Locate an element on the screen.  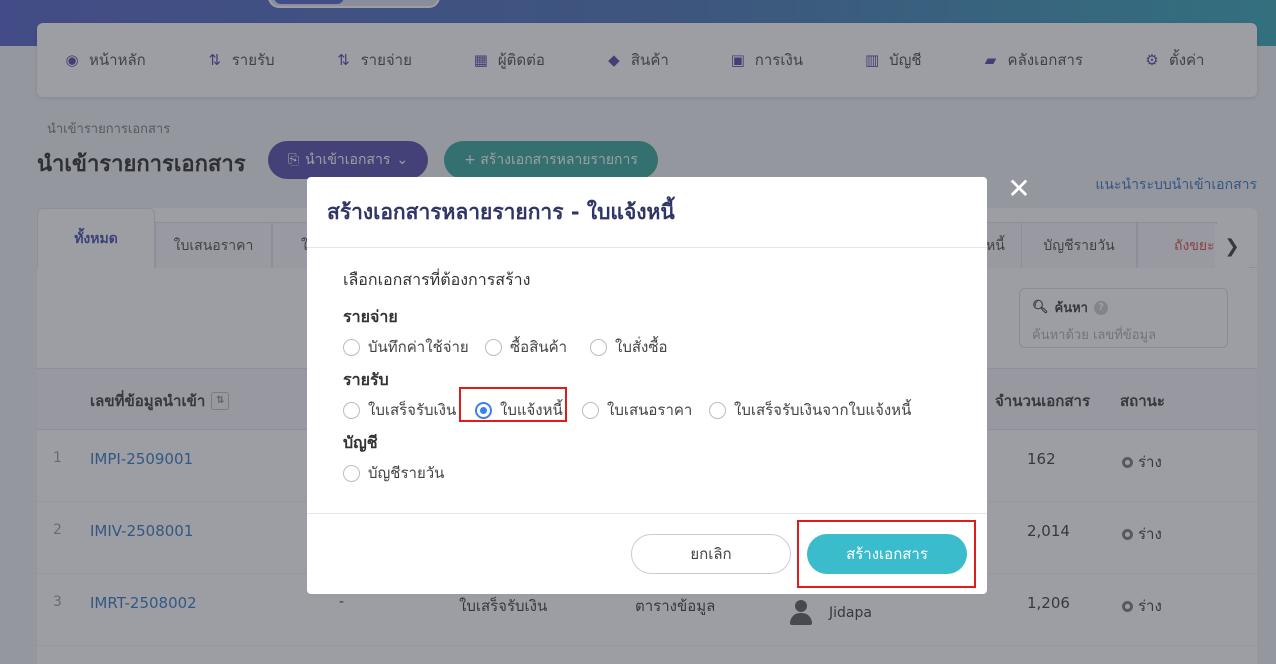
radio-purchase-order: ใบสั่งซื้อ is located at coordinates (629, 347).